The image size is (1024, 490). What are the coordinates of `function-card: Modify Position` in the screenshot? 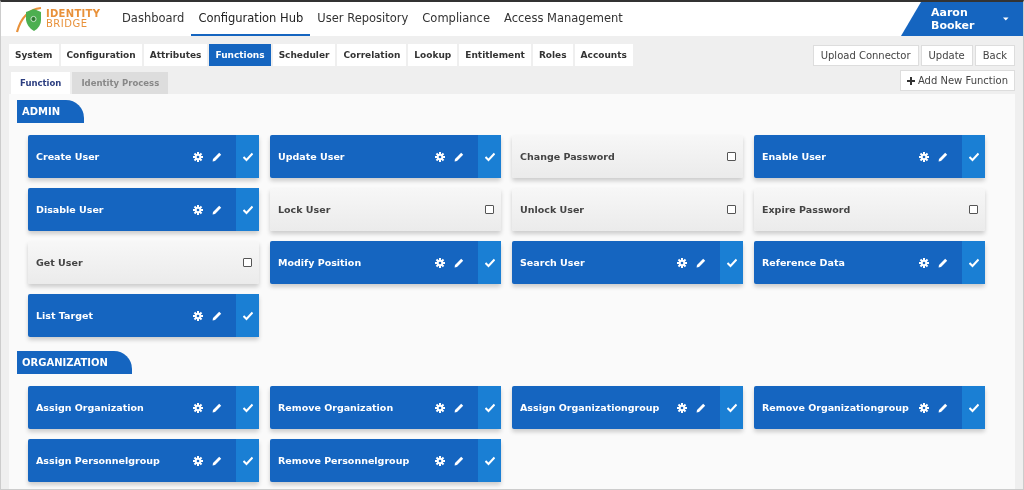 It's located at (385, 262).